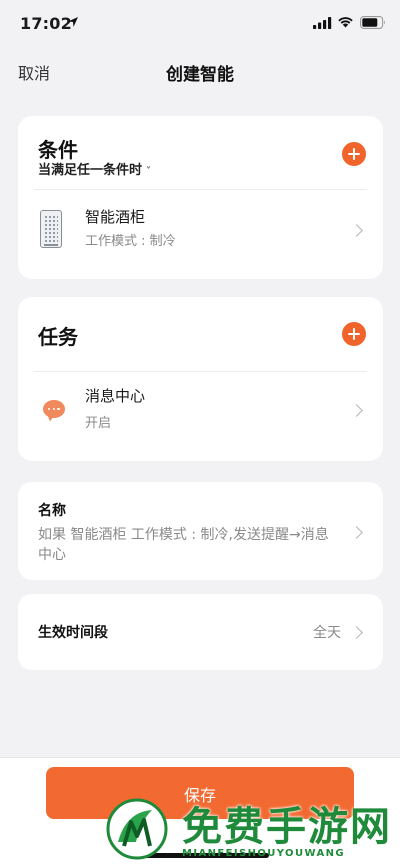 The width and height of the screenshot is (400, 866). Describe the element at coordinates (263, 853) in the screenshot. I see `watermark-subtext: MIANFEISHOUYOUWANG` at that location.